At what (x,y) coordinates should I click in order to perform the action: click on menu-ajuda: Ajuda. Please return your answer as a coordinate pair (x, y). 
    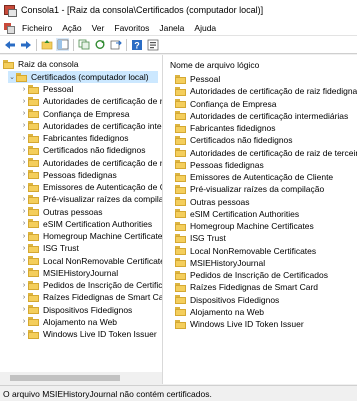
    Looking at the image, I should click on (205, 28).